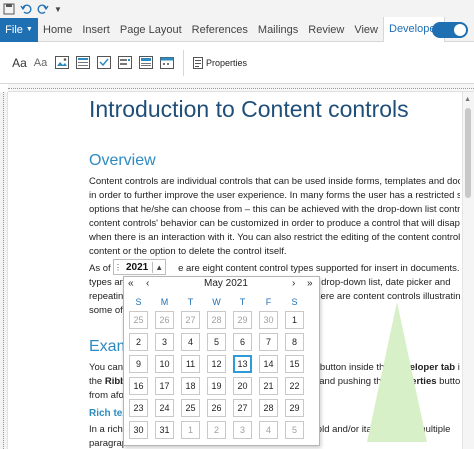 The width and height of the screenshot is (474, 449). Describe the element at coordinates (26, 9) in the screenshot. I see `undo-icon` at that location.